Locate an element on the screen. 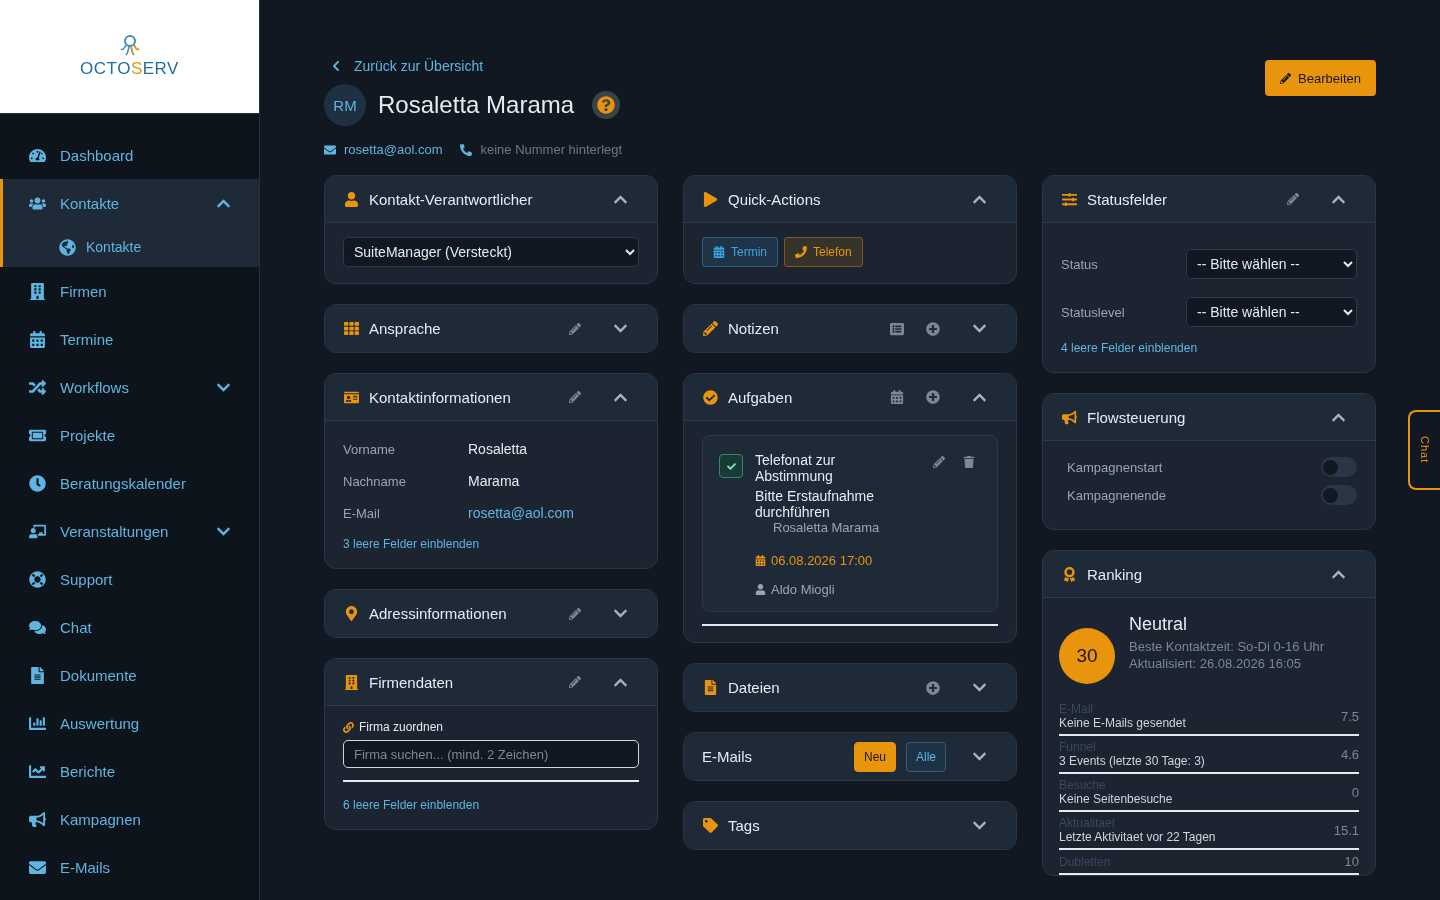 Image resolution: width=1440 pixels, height=900 pixels. filter-tab: Alle is located at coordinates (926, 756).